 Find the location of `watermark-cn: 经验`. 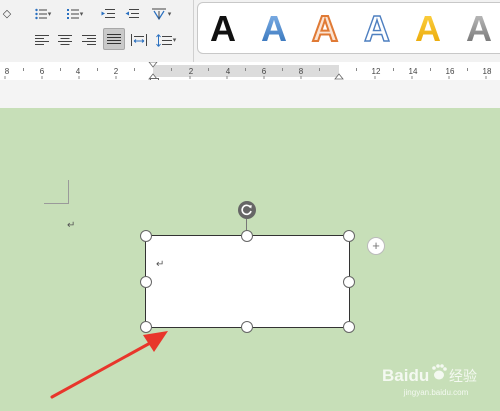

watermark-cn: 经验 is located at coordinates (463, 377).